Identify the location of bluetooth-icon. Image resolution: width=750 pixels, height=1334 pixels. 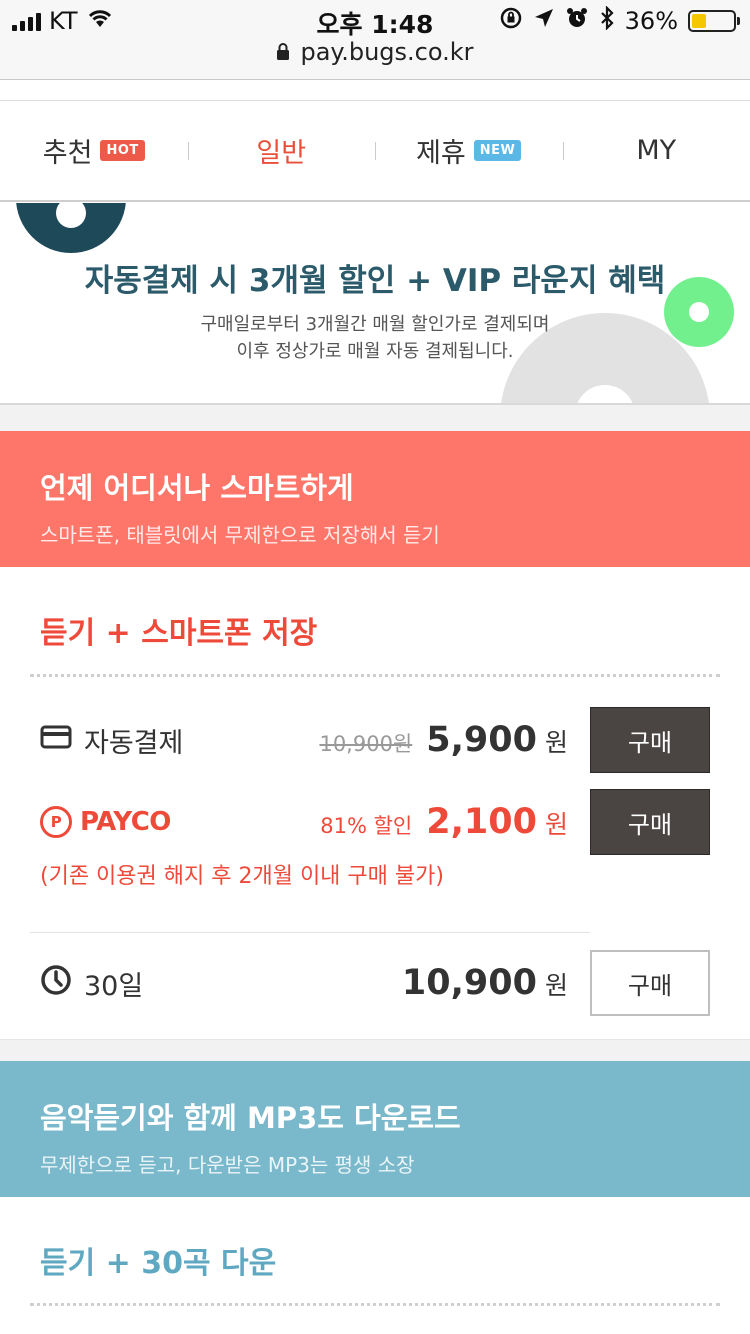
(607, 20).